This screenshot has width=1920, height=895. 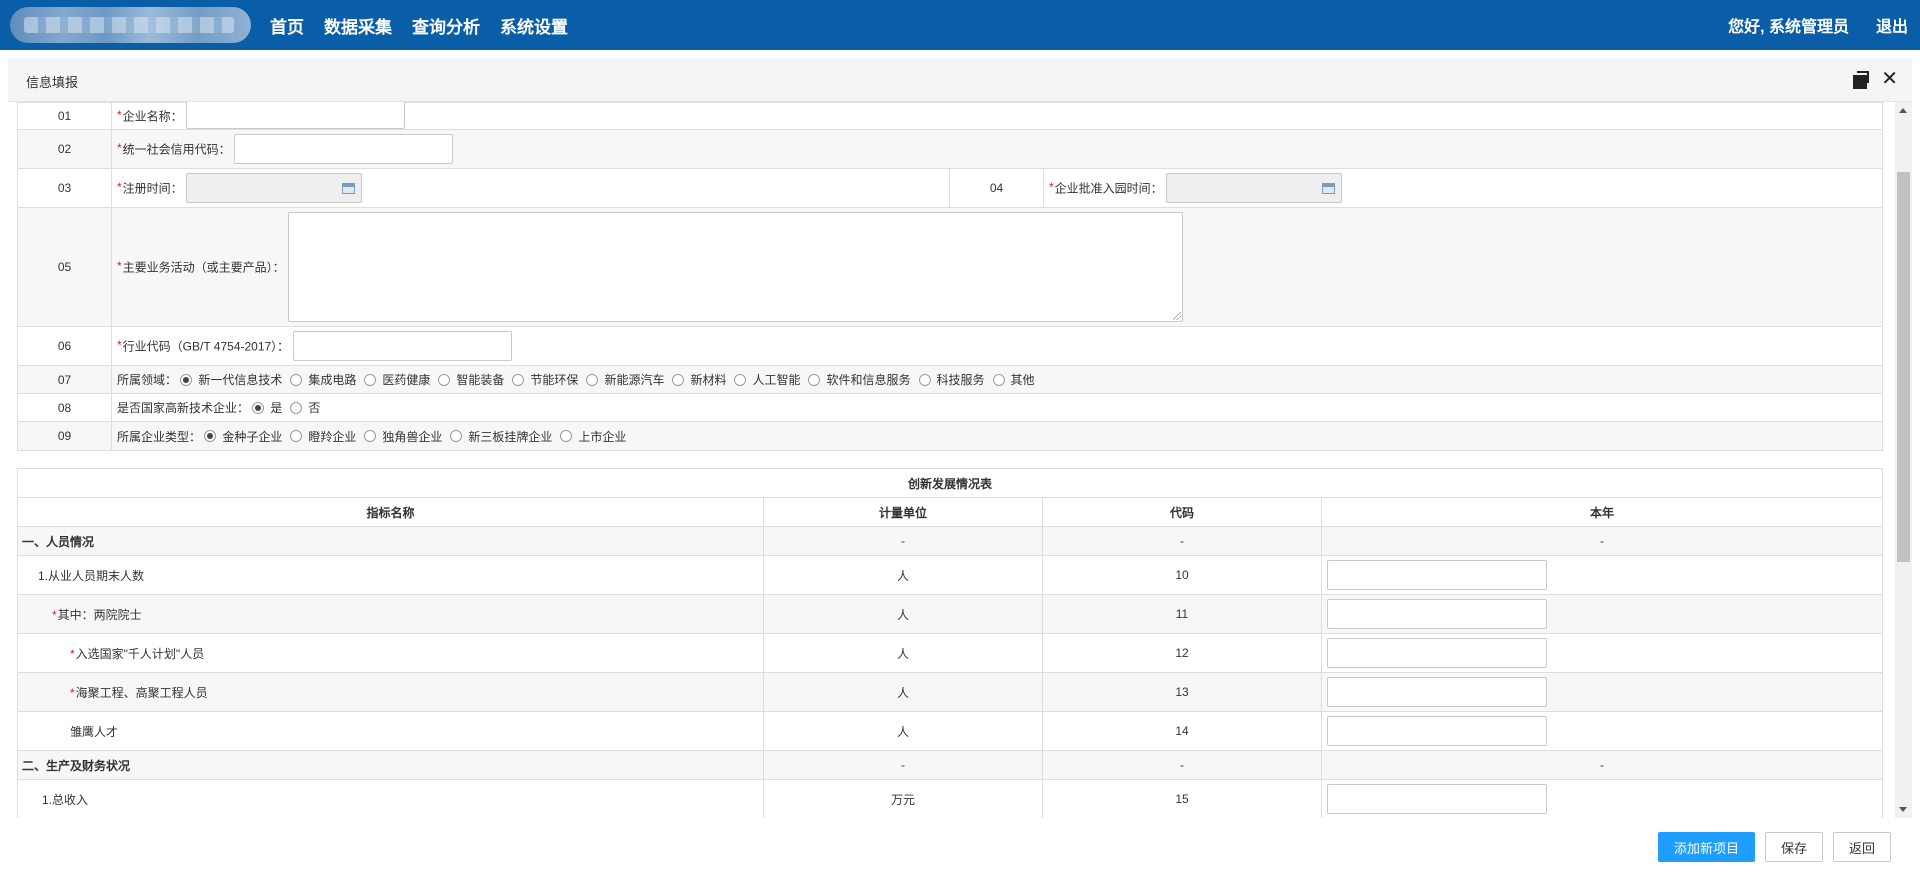 I want to click on section-unit: -, so click(x=903, y=765).